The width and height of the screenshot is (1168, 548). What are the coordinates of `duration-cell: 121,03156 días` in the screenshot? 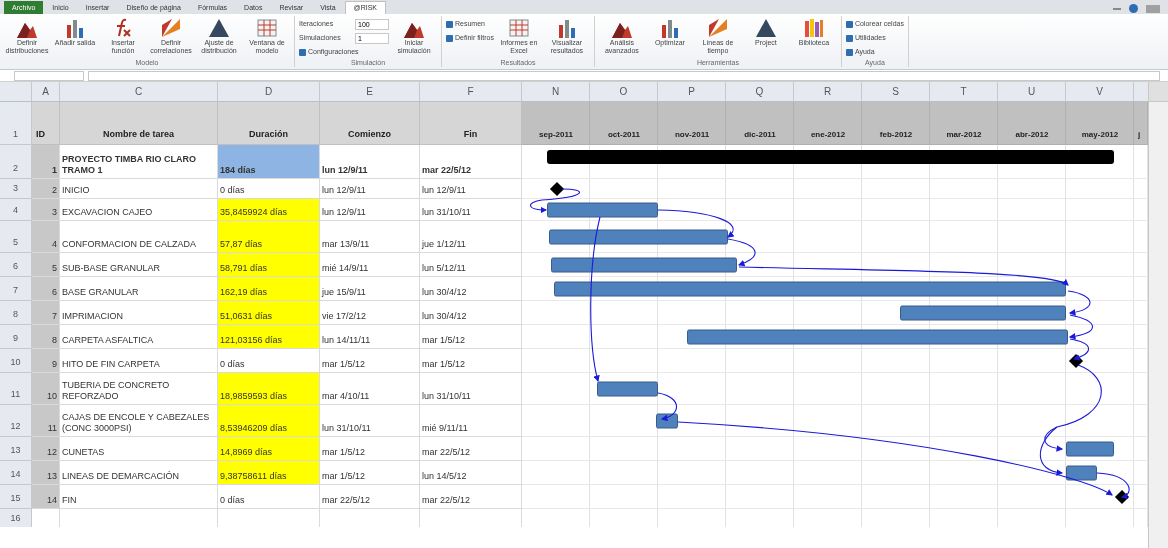 It's located at (269, 337).